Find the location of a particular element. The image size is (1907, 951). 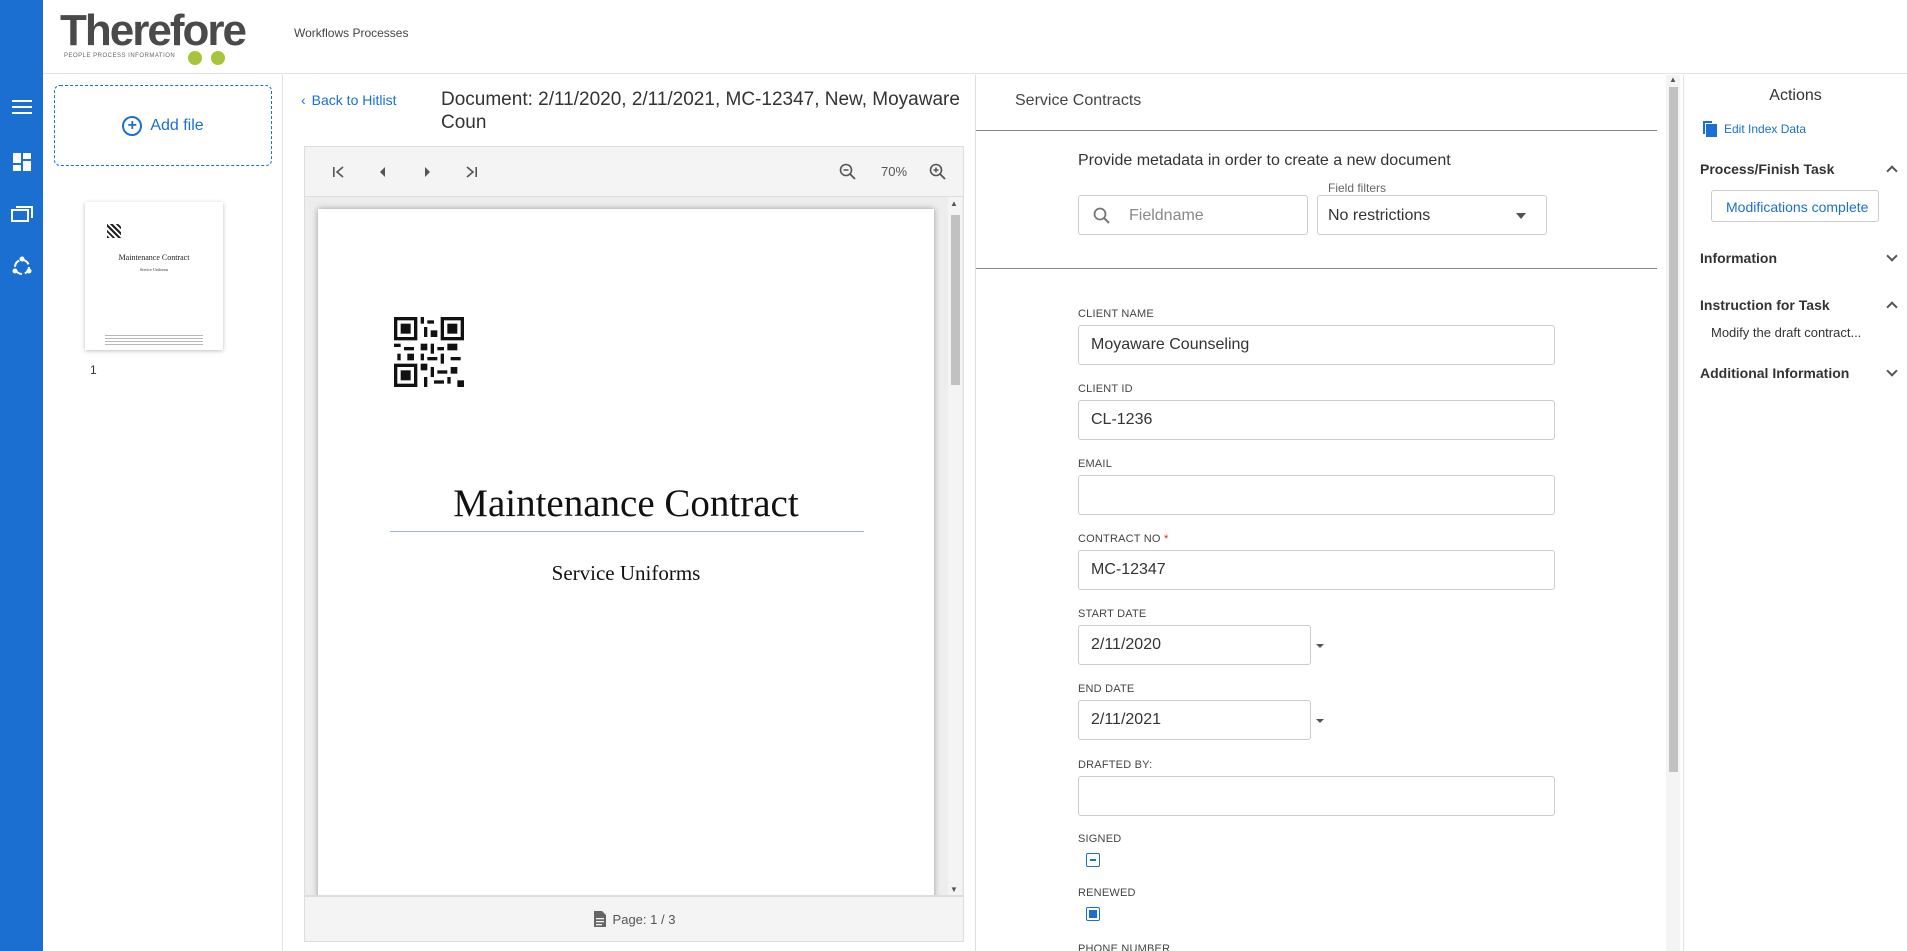

page-title-rule is located at coordinates (627, 531).